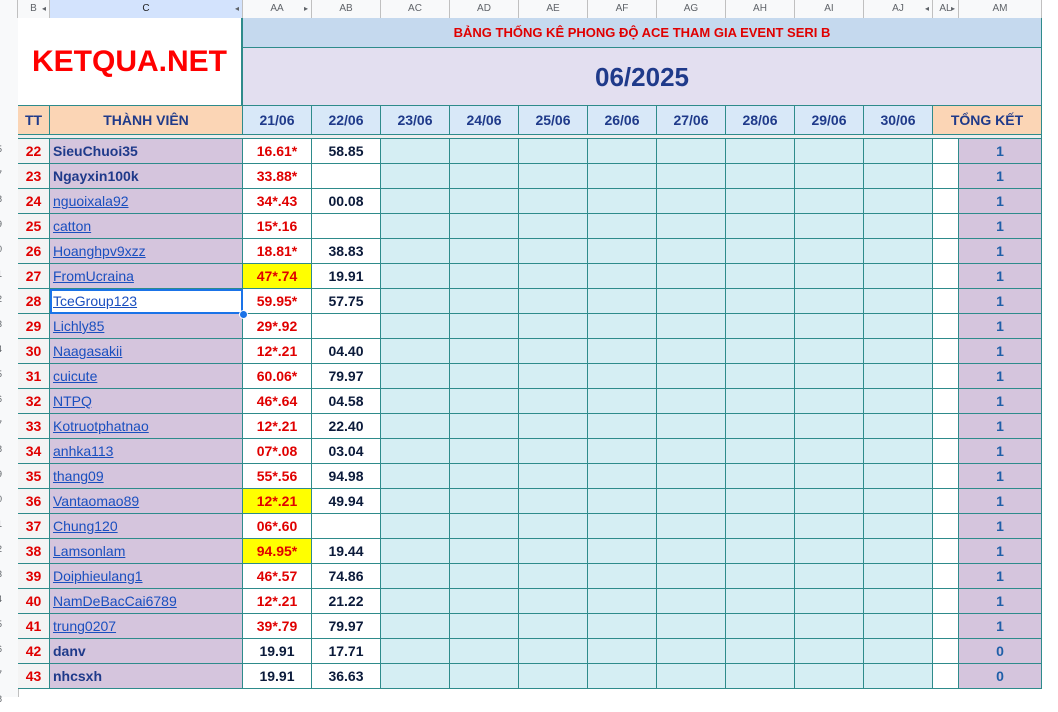  Describe the element at coordinates (34, 426) in the screenshot. I see `row-index: 33` at that location.